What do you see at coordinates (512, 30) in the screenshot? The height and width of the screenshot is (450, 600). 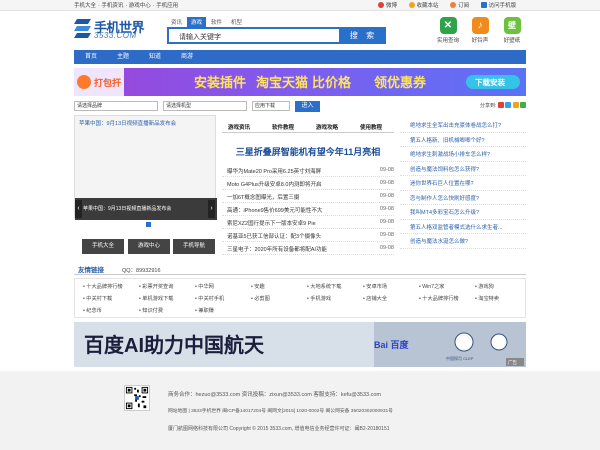 I see `app-wallpapers: 壁 好壁纸` at bounding box center [512, 30].